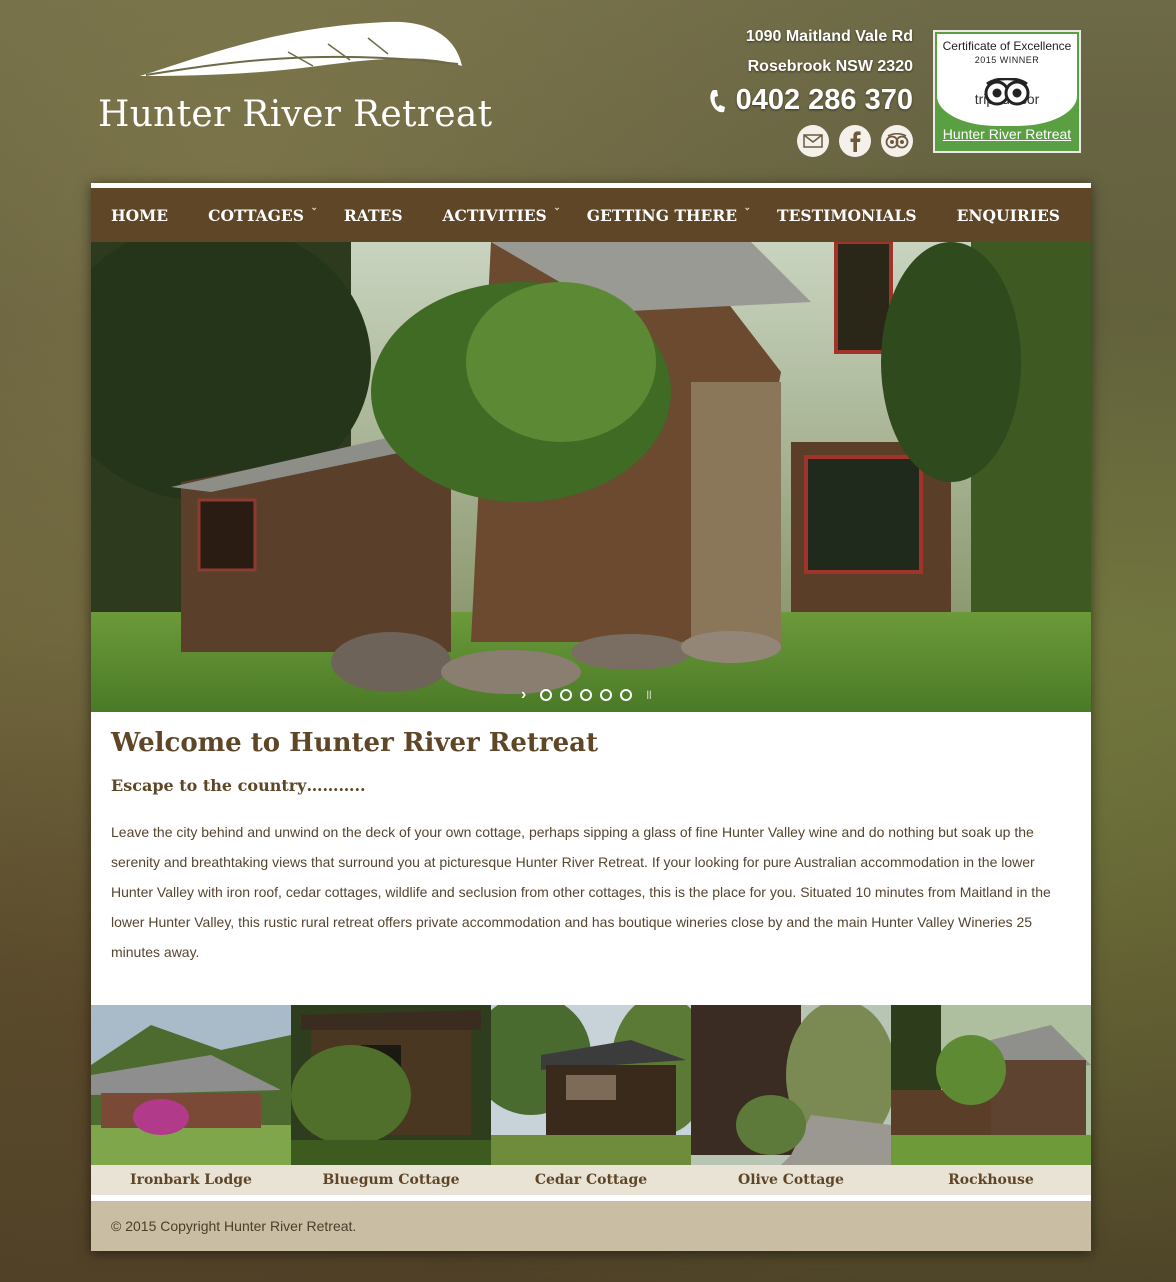  Describe the element at coordinates (191, 1180) in the screenshot. I see `cottage-name: Ironbark Lodge` at that location.